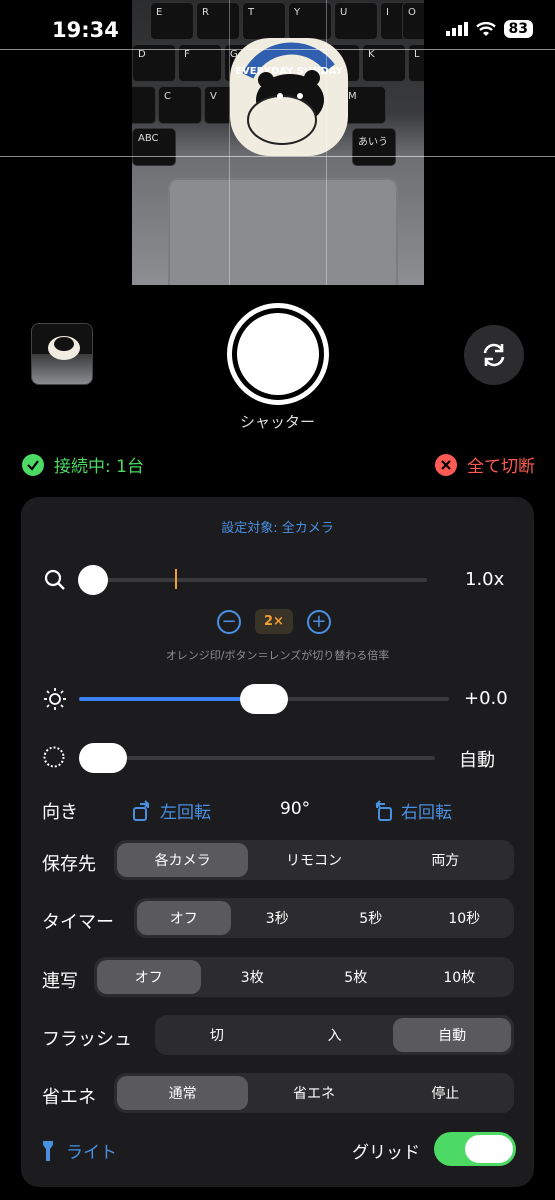 Image resolution: width=555 pixels, height=1200 pixels. I want to click on flash-segmented: 切入自動, so click(334, 1035).